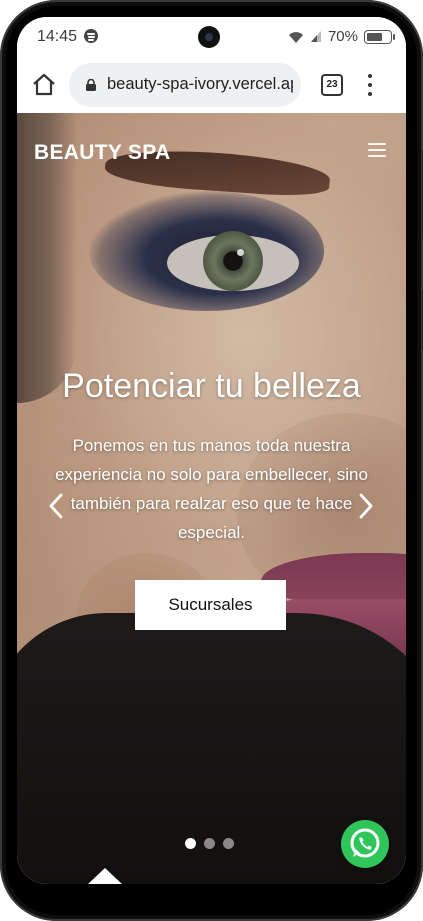 The image size is (423, 921). Describe the element at coordinates (200, 84) in the screenshot. I see `url-text: beauty-spa-ivory.vercel.ap` at that location.